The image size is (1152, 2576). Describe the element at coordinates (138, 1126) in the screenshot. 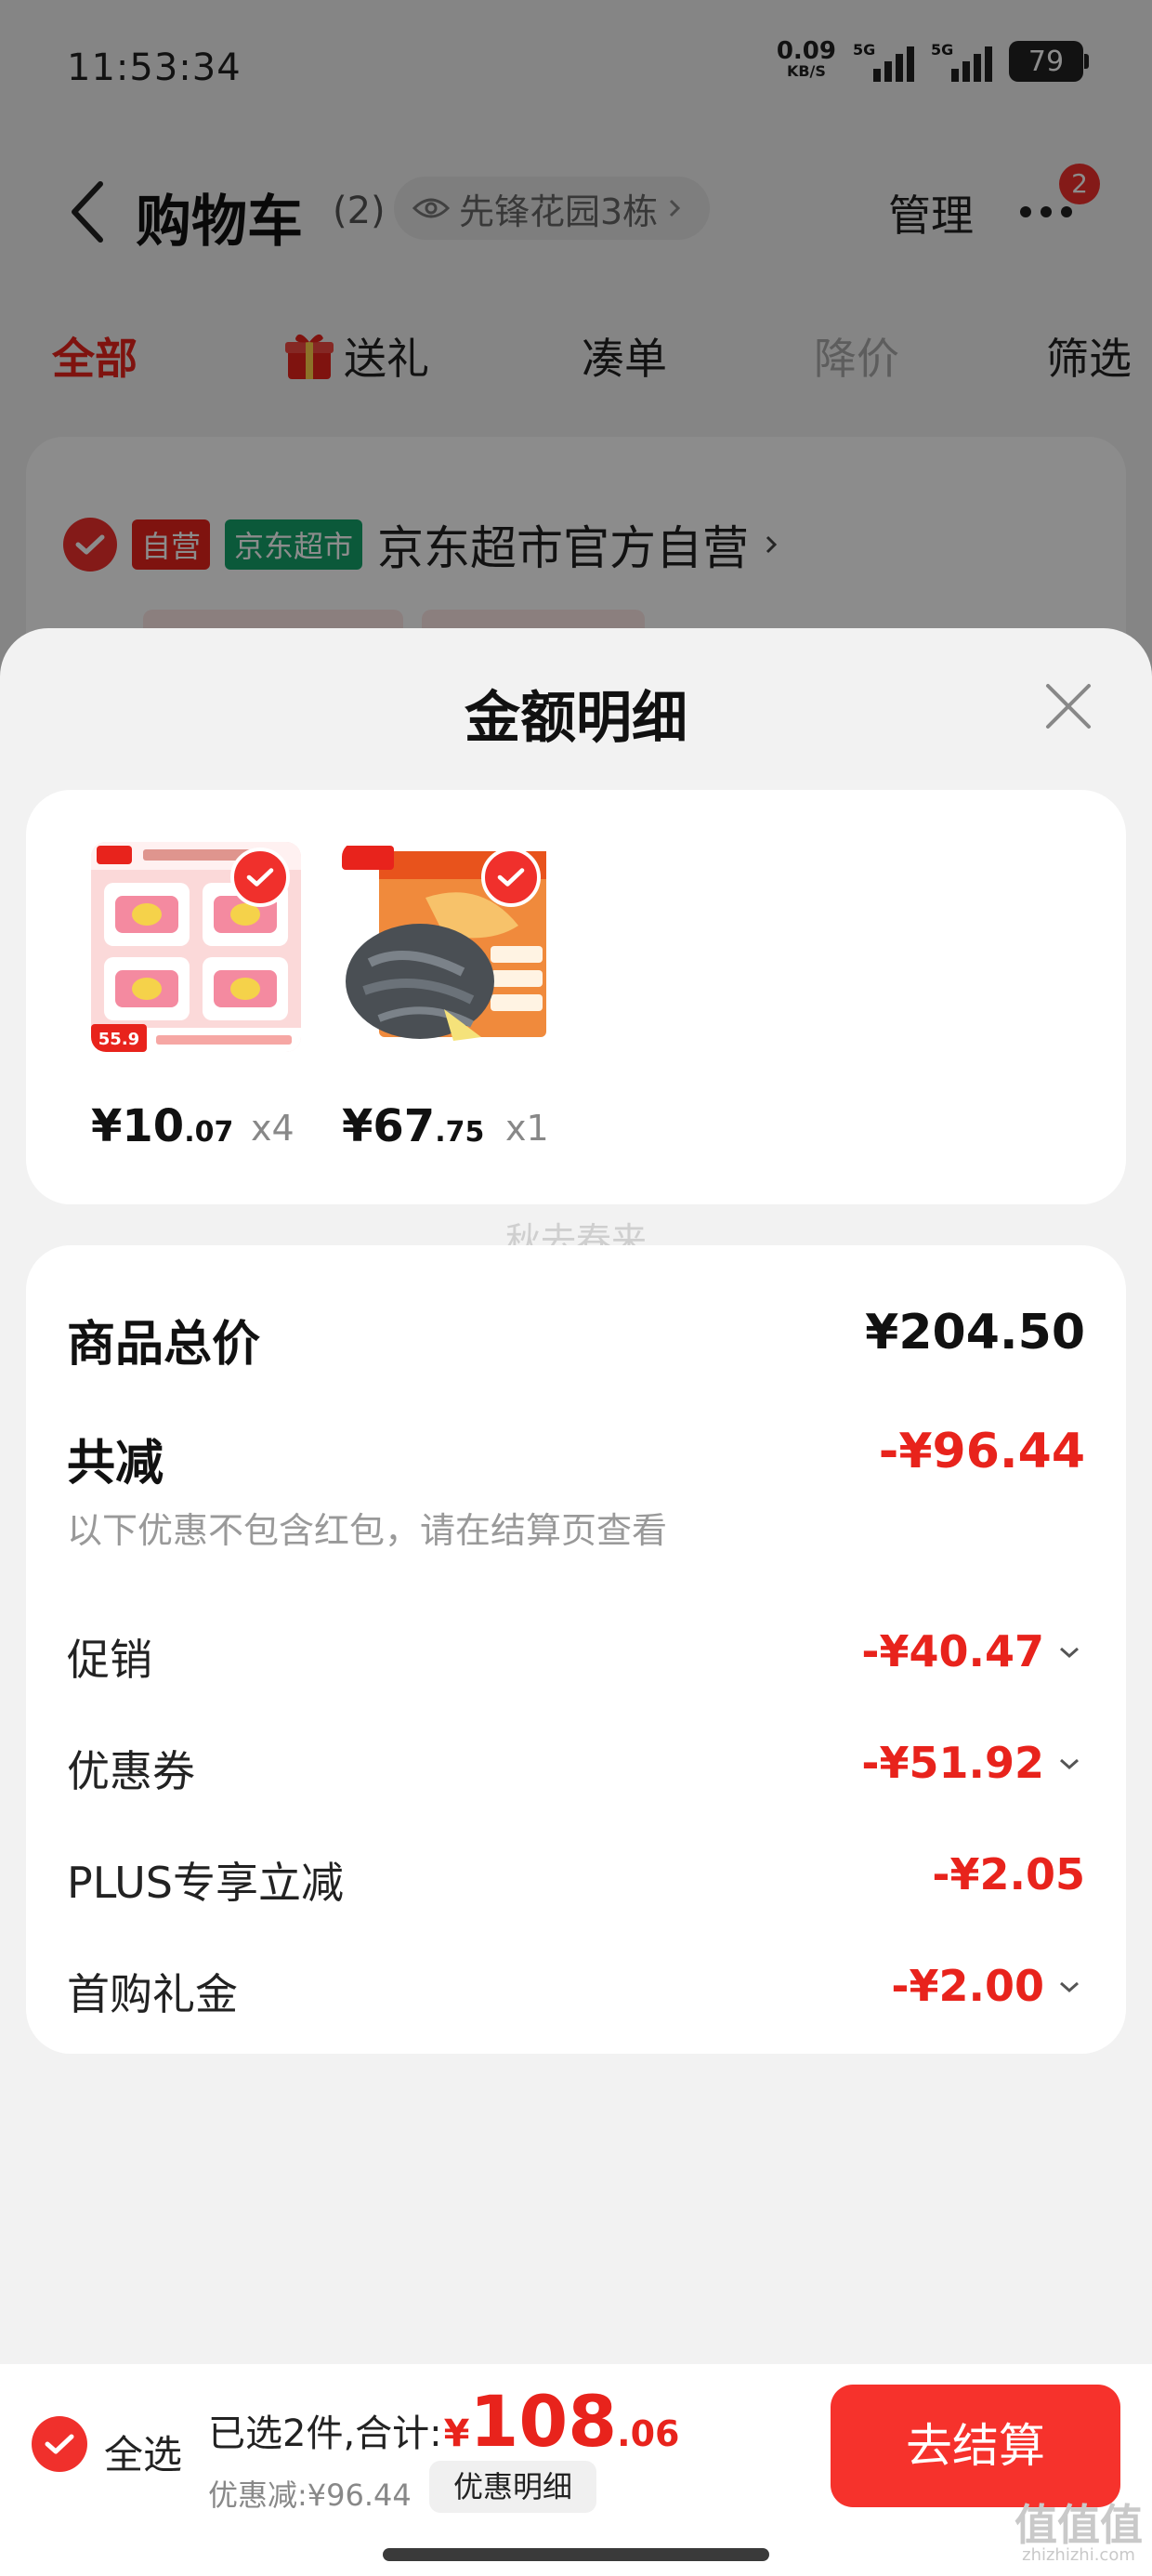

I see `product-price-int: ¥10` at that location.